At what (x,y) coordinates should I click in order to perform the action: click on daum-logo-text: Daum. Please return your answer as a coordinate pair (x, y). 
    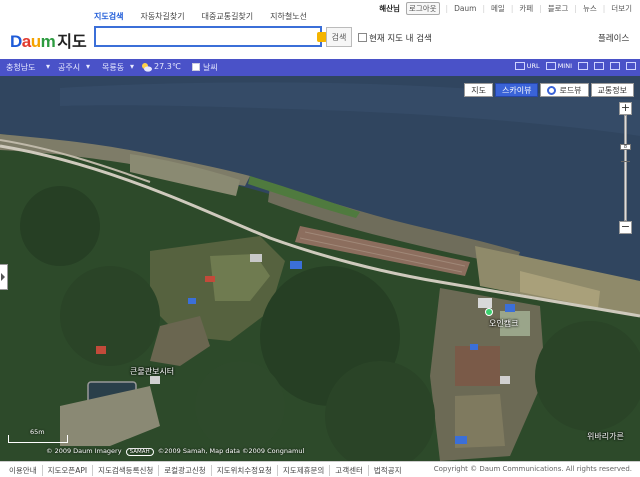
    Looking at the image, I should click on (33, 41).